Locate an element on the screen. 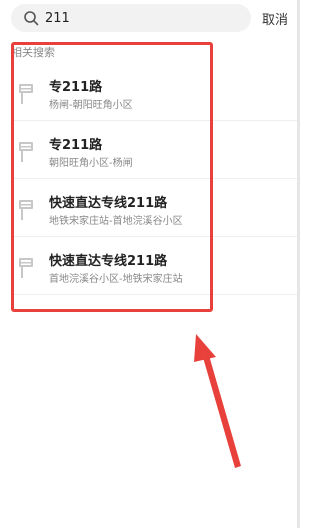 This screenshot has width=320, height=528. result-item: 专211路 杨闸-朝阳旺角小区 is located at coordinates (155, 92).